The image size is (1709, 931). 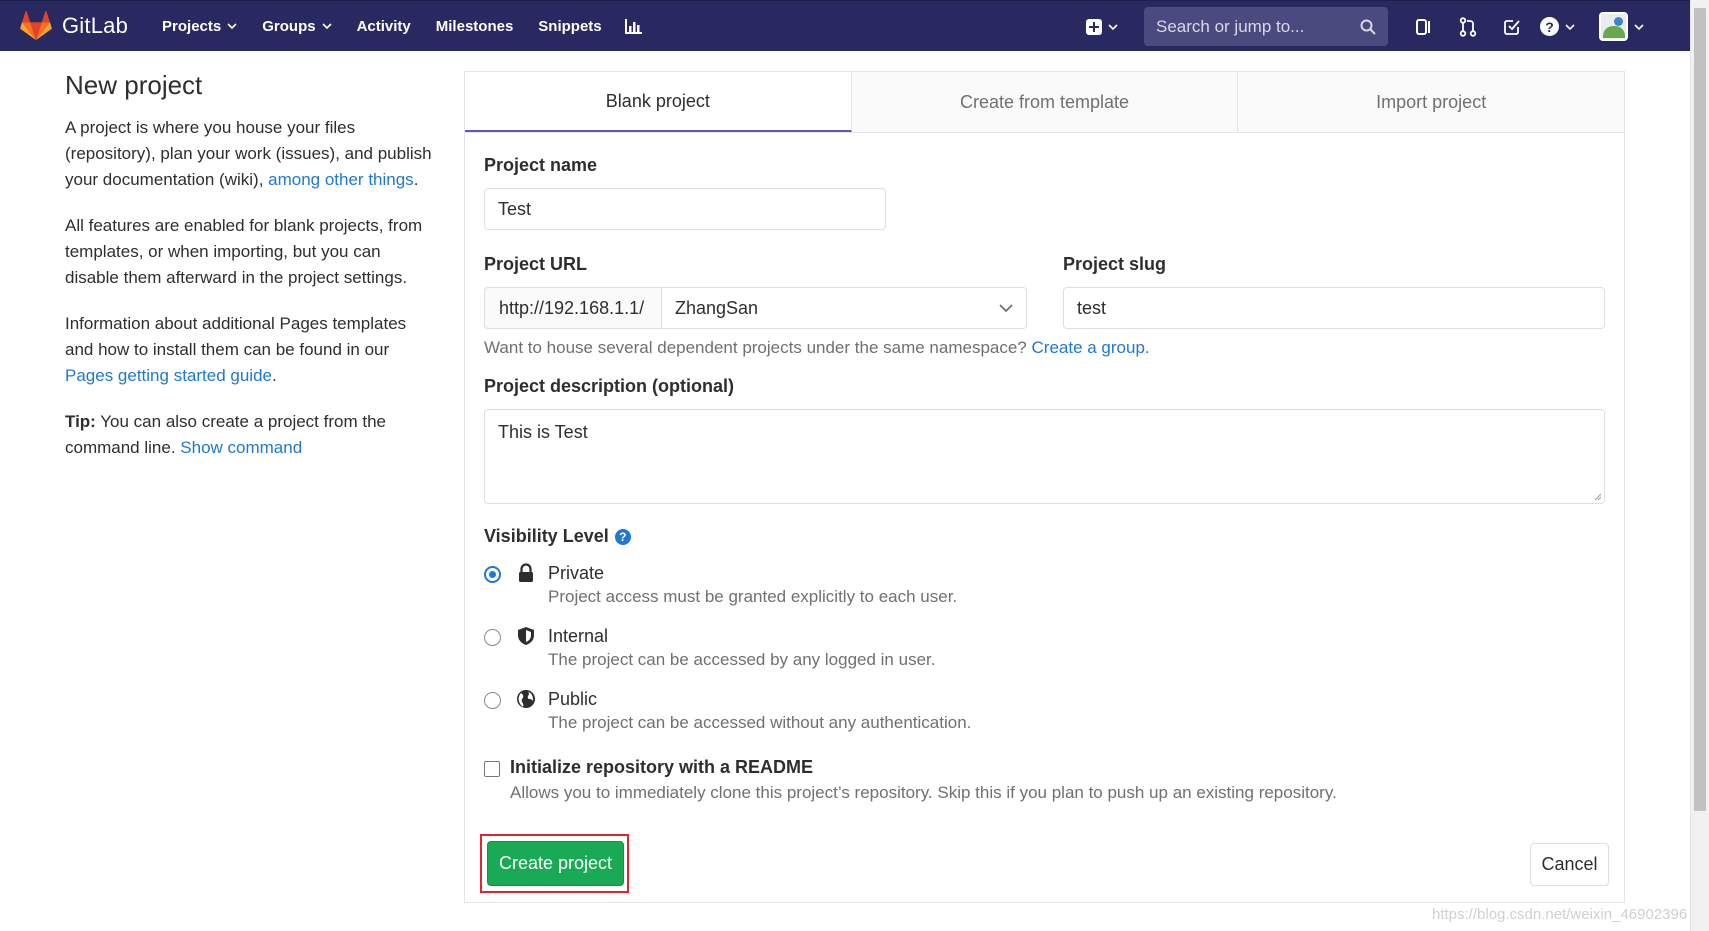 What do you see at coordinates (578, 636) in the screenshot?
I see `internal-title: Internal` at bounding box center [578, 636].